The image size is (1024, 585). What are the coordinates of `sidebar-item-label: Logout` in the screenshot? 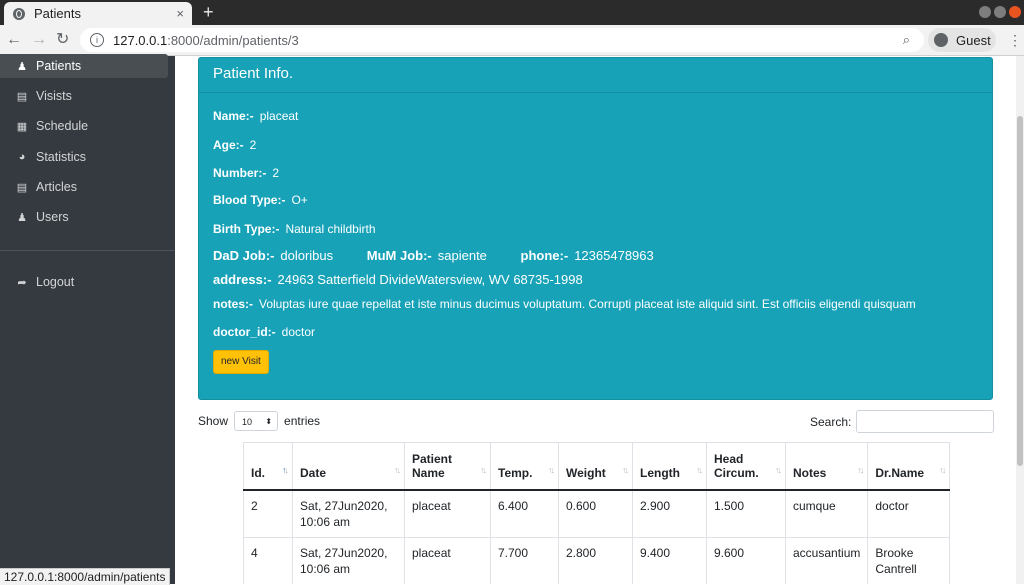 It's located at (55, 282).